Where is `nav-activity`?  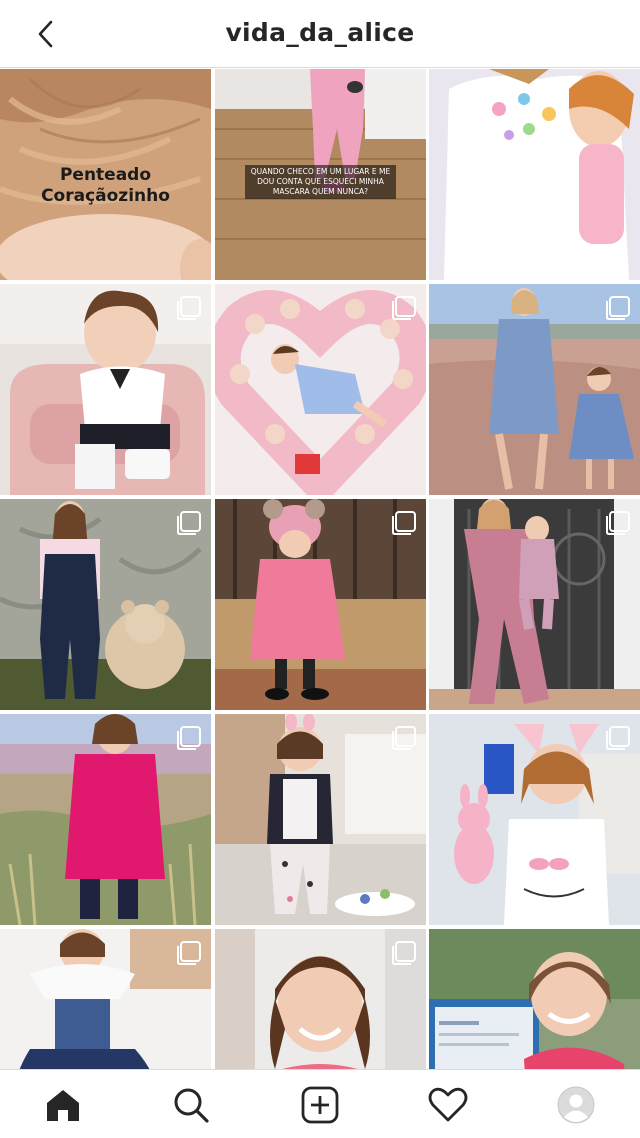
nav-activity is located at coordinates (448, 1105).